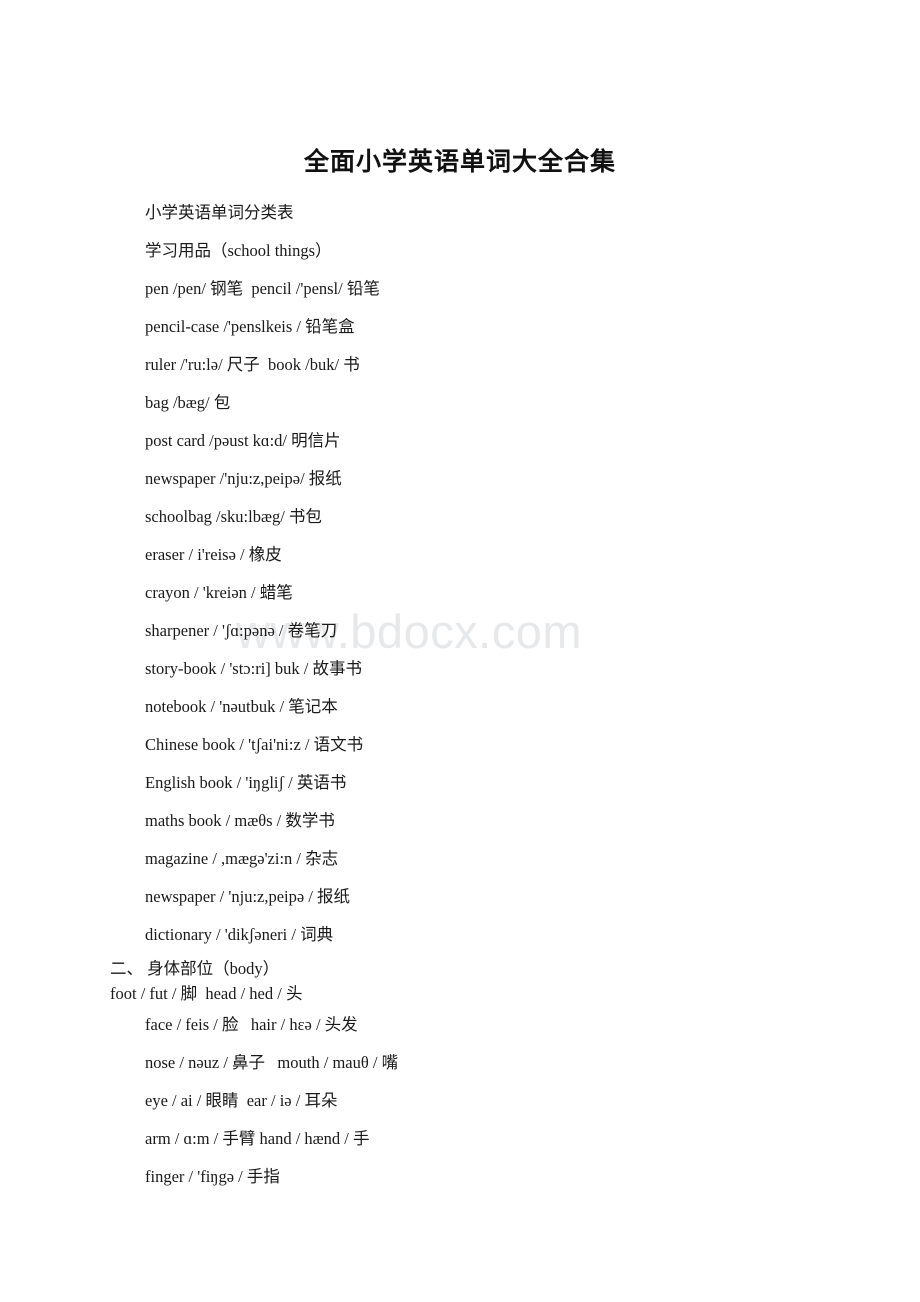 This screenshot has width=920, height=1302. Describe the element at coordinates (253, 668) in the screenshot. I see `line-entry-story-book: story-book / 'stɔ:ri] buk / 故事书` at that location.